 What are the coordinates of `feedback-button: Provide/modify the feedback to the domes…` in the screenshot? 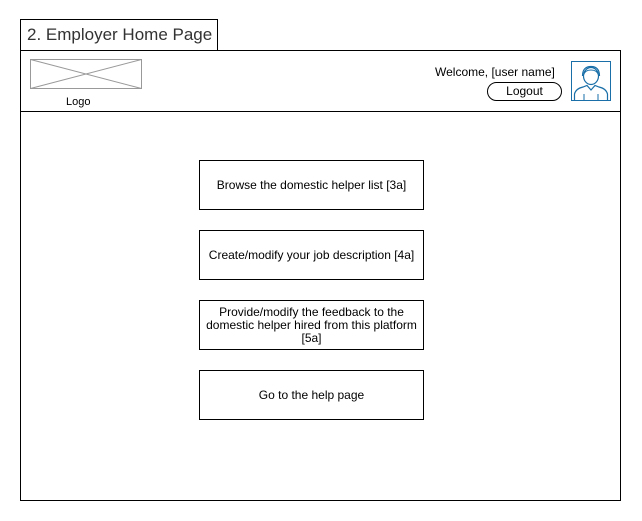 It's located at (311, 325).